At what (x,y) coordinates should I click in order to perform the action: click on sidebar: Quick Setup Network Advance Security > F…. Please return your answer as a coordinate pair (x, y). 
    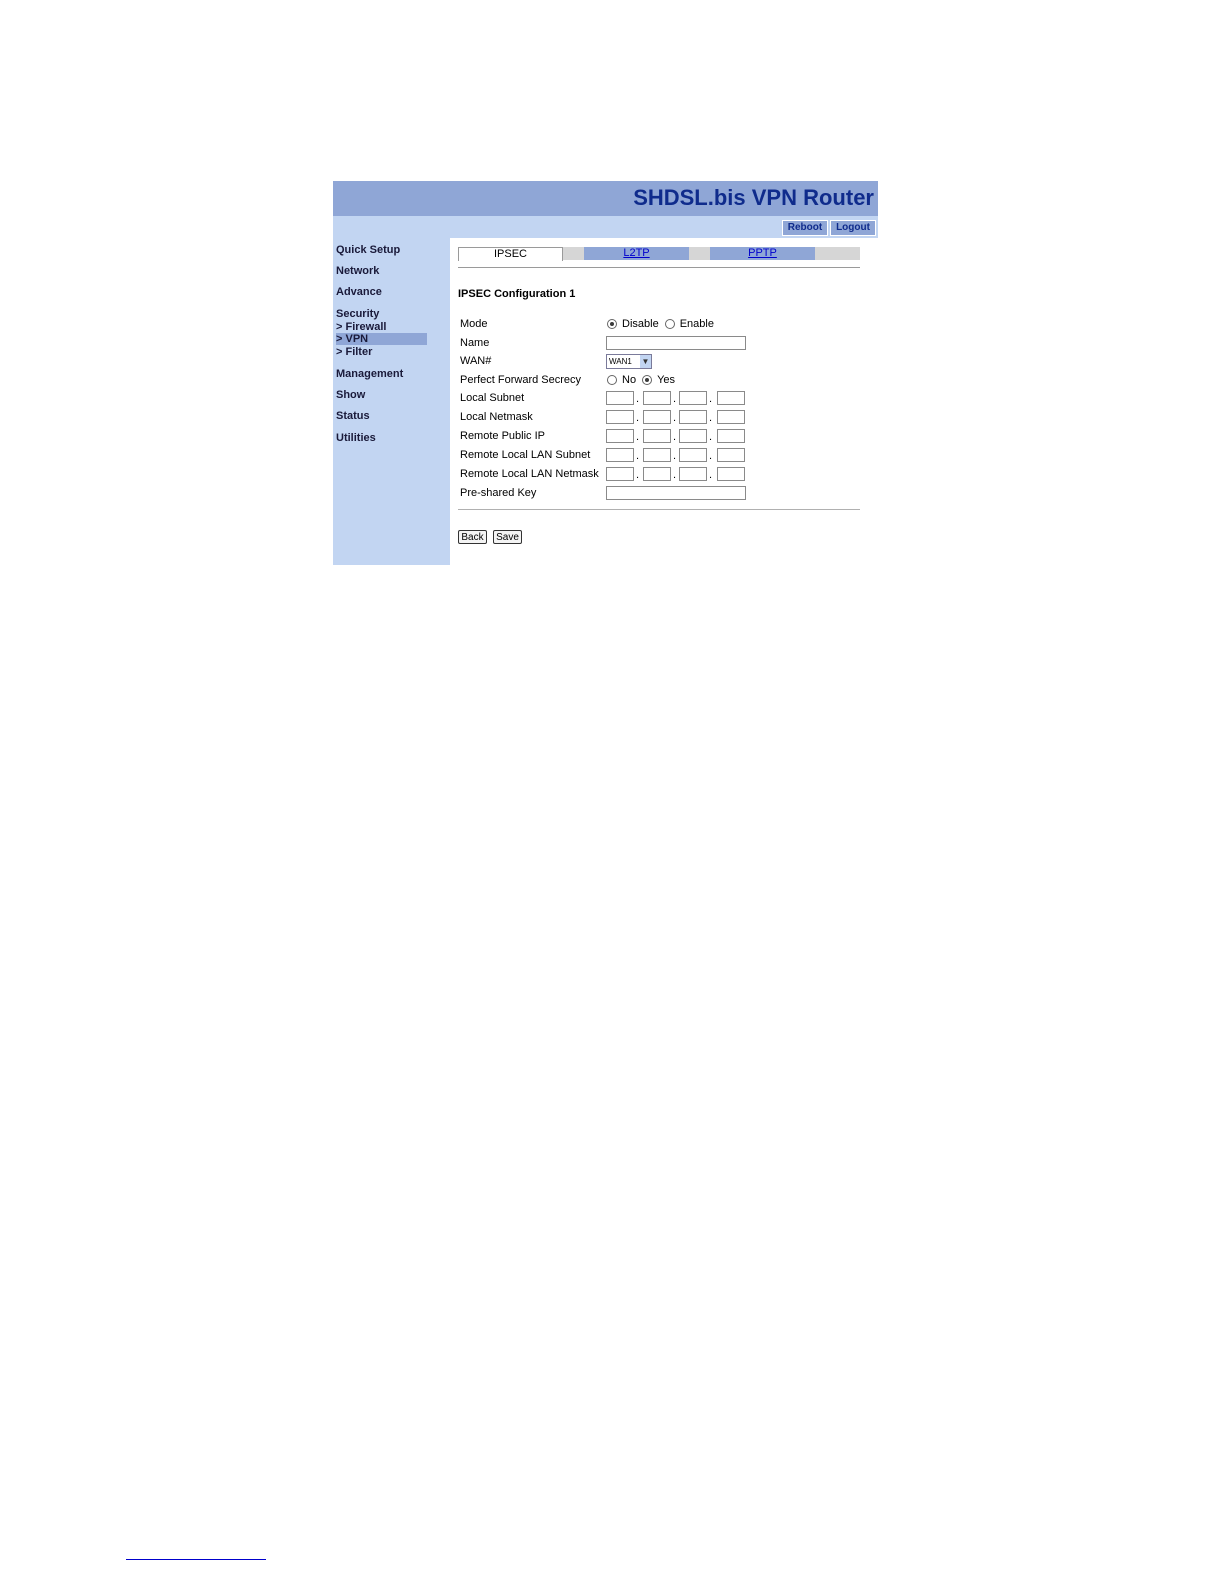
    Looking at the image, I should click on (391, 401).